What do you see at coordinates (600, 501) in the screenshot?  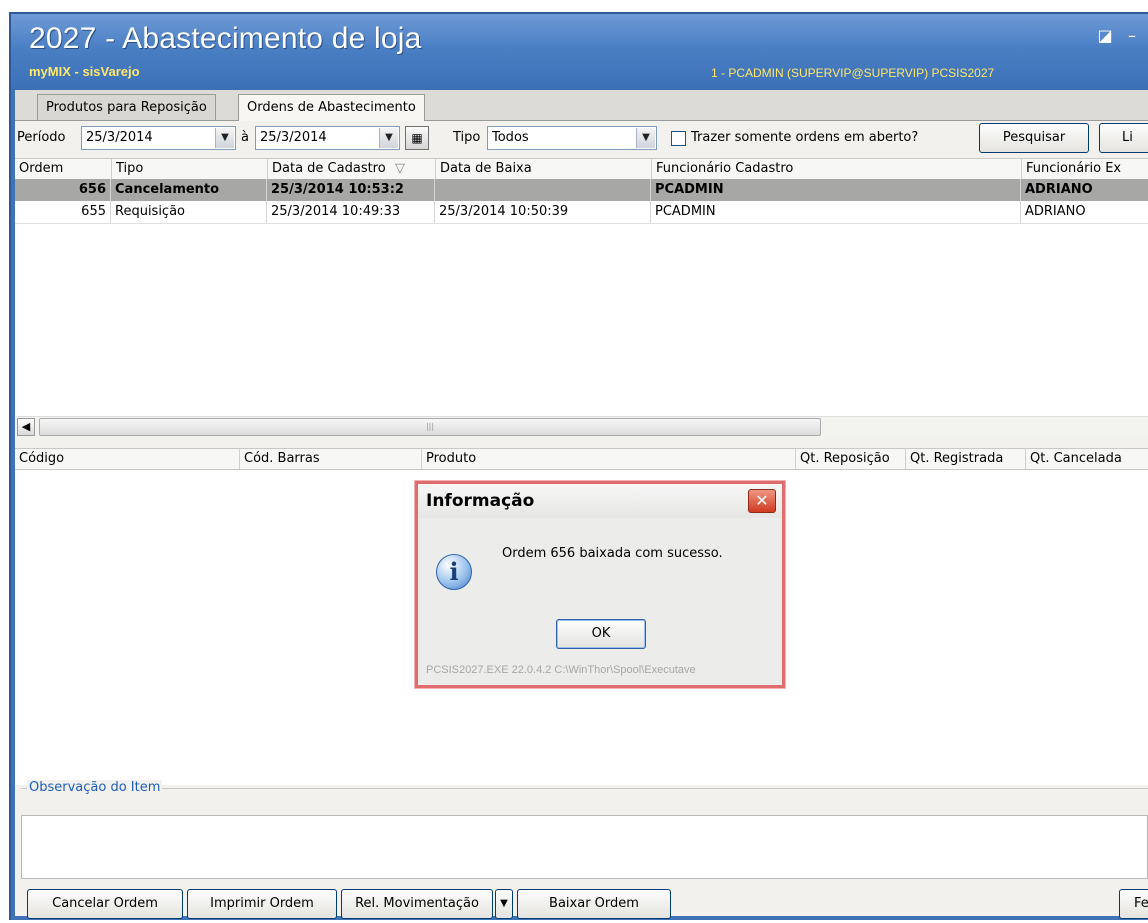 I see `dialog-title: Informação` at bounding box center [600, 501].